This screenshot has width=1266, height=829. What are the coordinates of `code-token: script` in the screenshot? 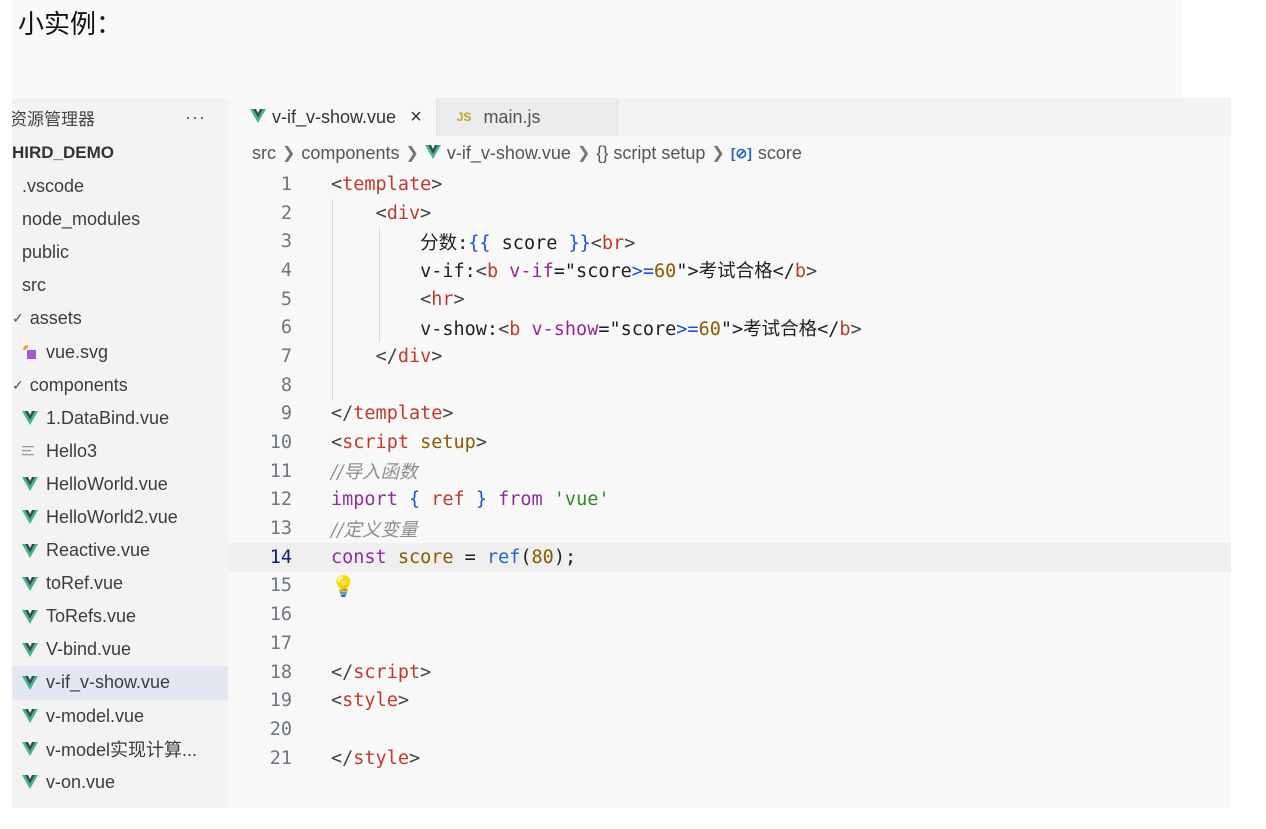 It's located at (375, 443).